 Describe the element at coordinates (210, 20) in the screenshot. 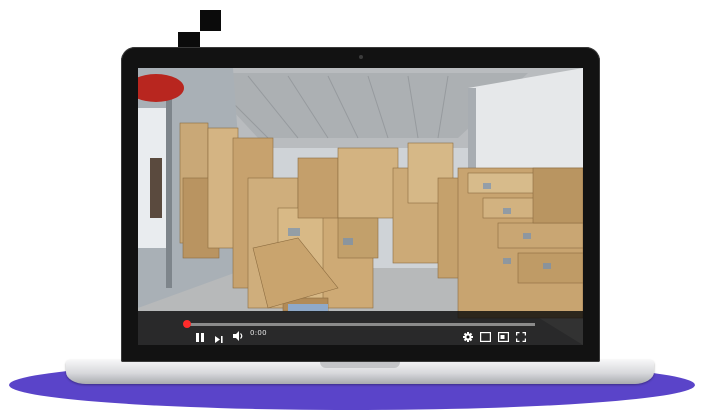

I see `decorative-square-top` at that location.